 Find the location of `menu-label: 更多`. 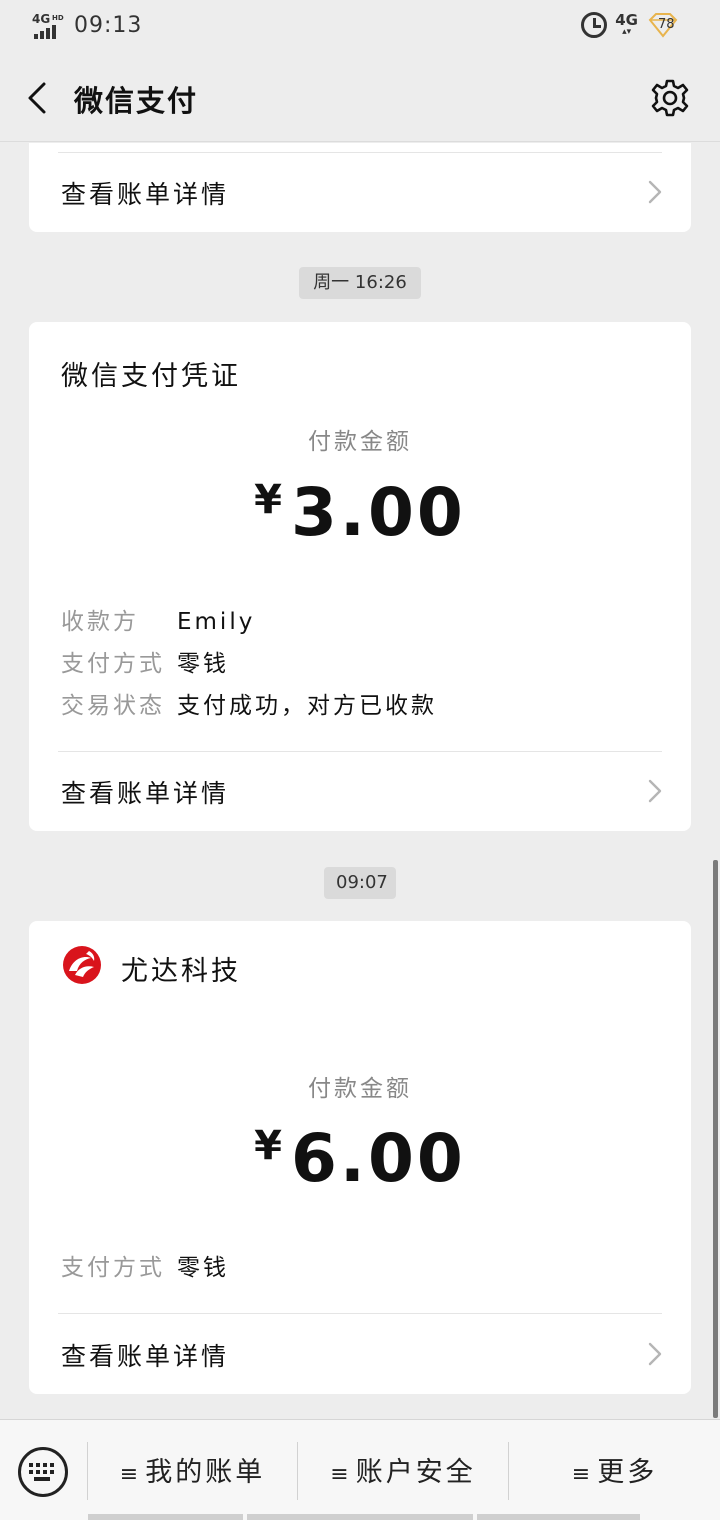

menu-label: 更多 is located at coordinates (627, 1472).